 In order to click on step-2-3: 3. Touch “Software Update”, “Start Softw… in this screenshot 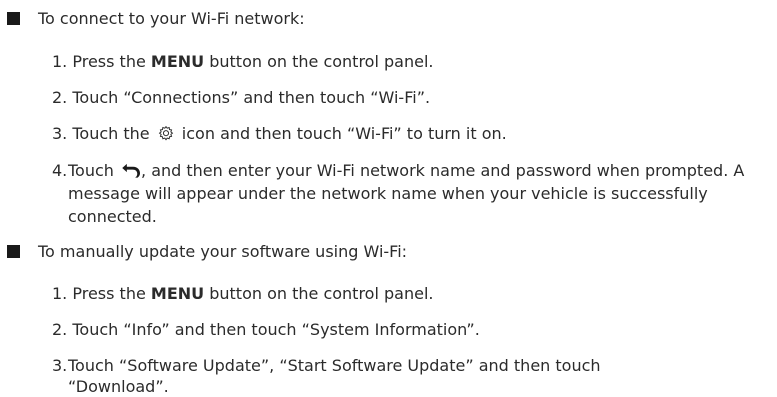, I will do `click(332, 376)`.